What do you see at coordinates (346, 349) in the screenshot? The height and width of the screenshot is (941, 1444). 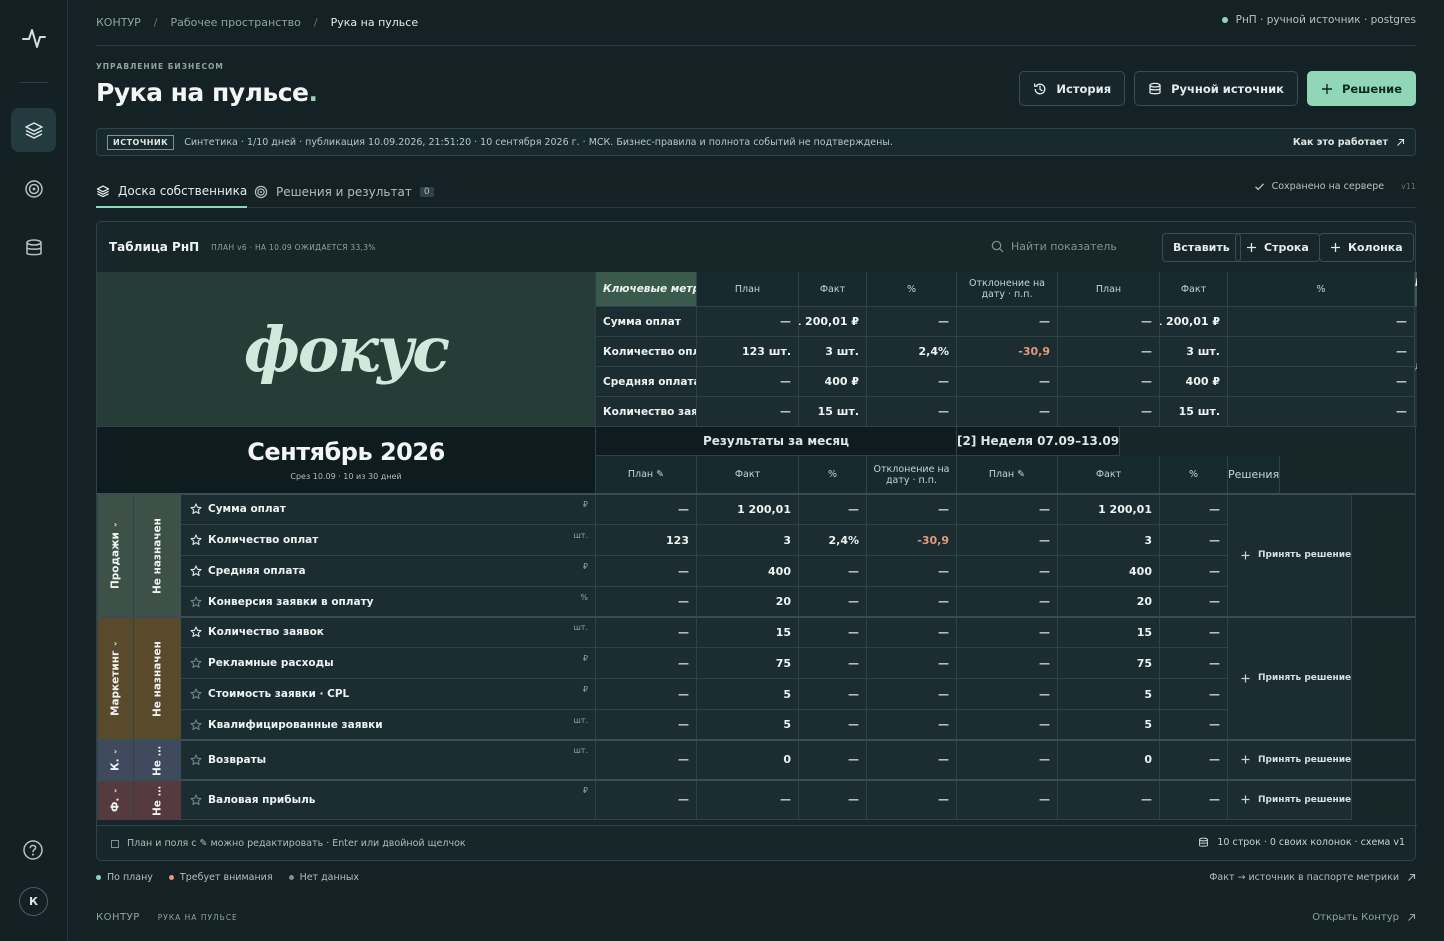 I see `focus-logo-text: фокус` at bounding box center [346, 349].